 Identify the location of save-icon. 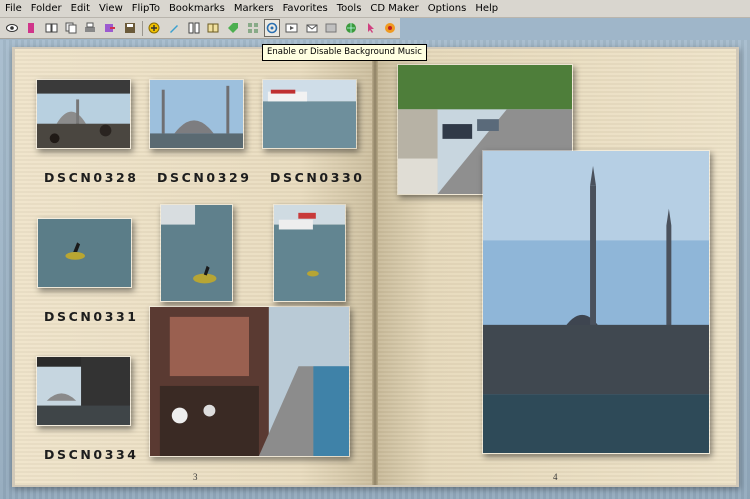
(130, 28).